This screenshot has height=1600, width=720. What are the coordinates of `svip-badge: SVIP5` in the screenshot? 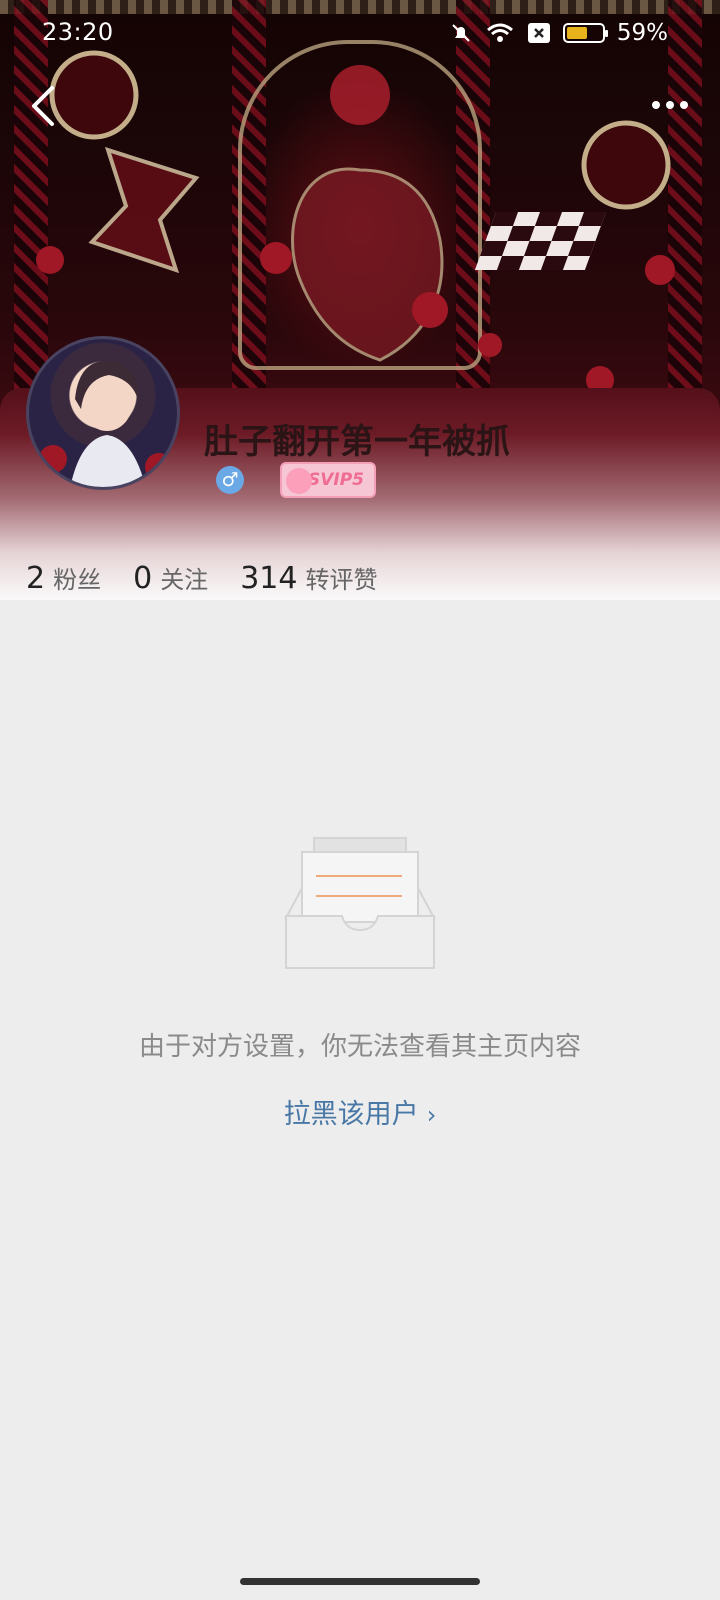 It's located at (328, 480).